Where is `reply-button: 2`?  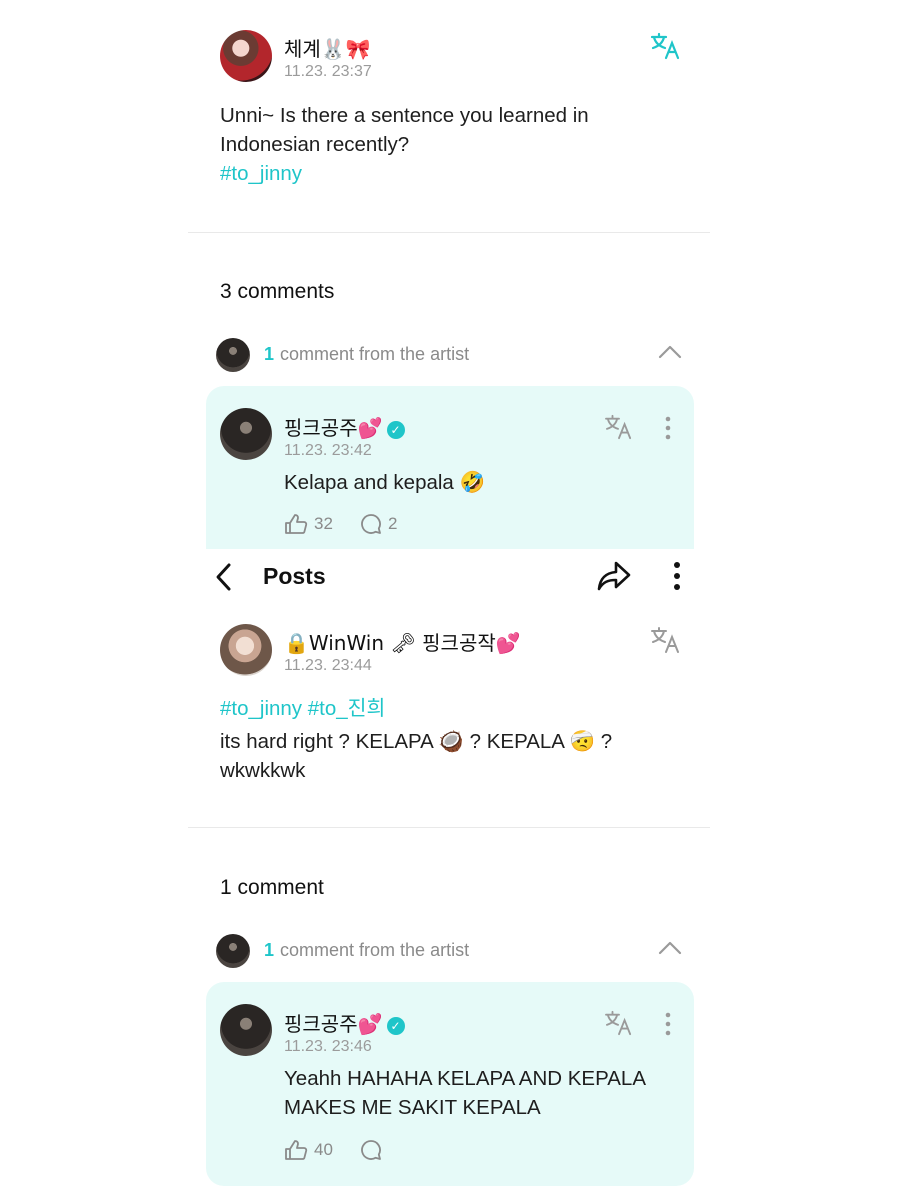 reply-button: 2 is located at coordinates (378, 524).